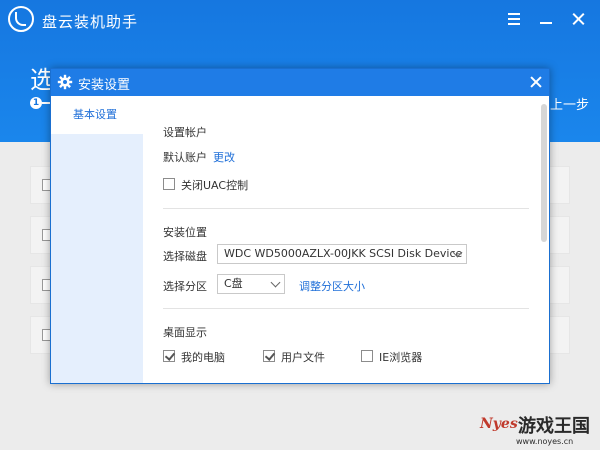 The width and height of the screenshot is (600, 450). Describe the element at coordinates (185, 332) in the screenshot. I see `desktop-section-title: 桌面显示` at that location.